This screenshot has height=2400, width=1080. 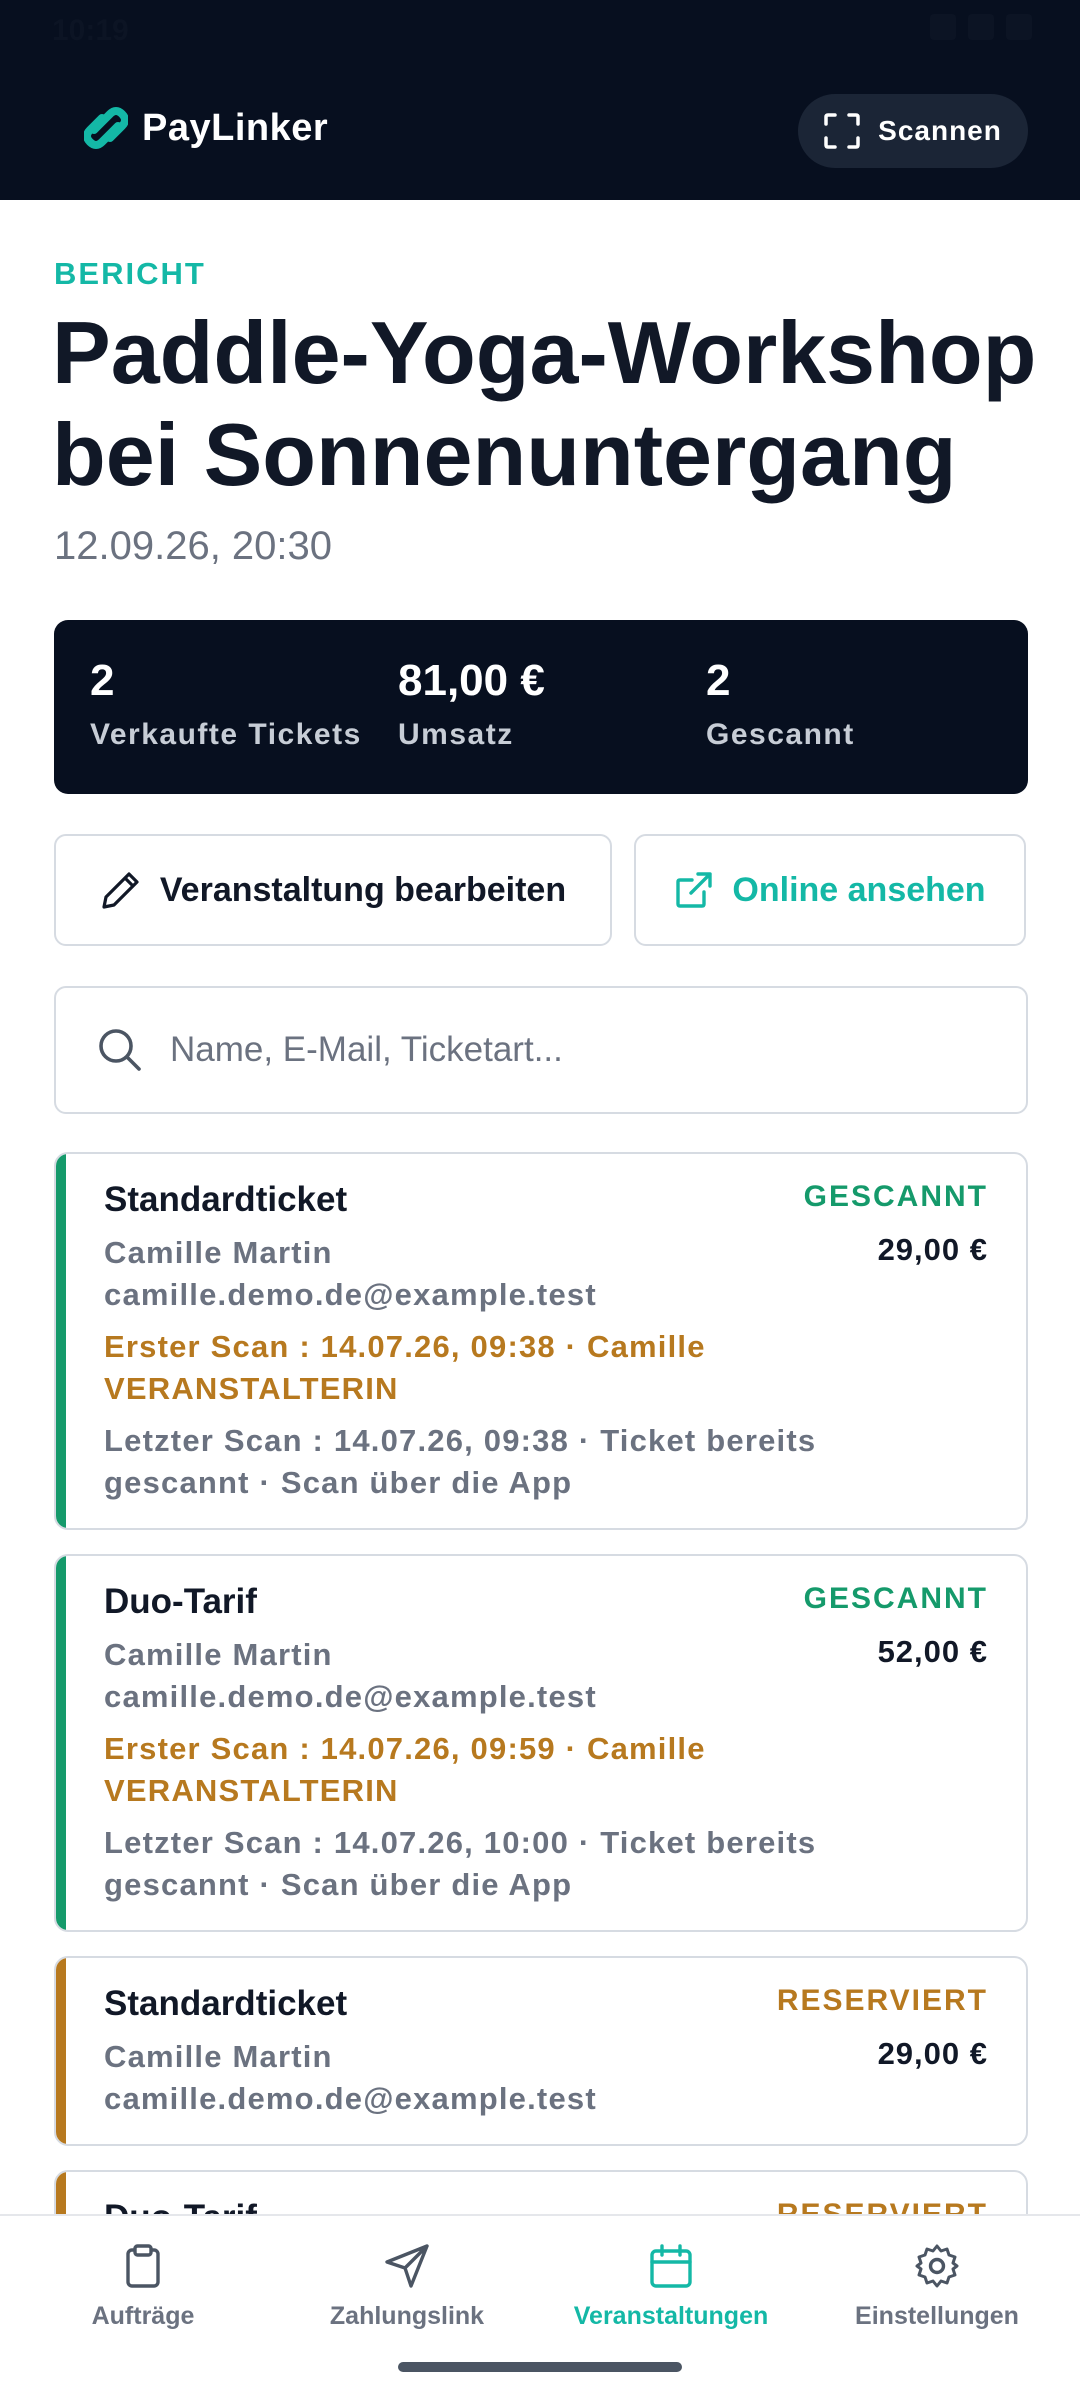 I want to click on stat-label: Umsatz, so click(x=456, y=734).